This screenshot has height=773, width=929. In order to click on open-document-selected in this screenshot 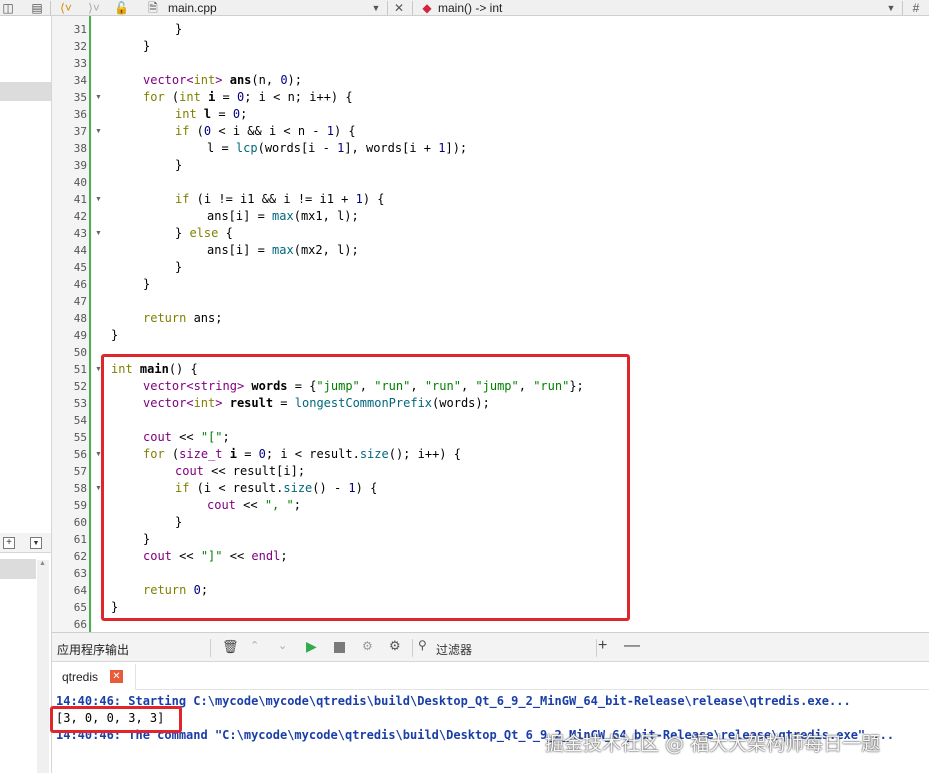, I will do `click(18, 569)`.